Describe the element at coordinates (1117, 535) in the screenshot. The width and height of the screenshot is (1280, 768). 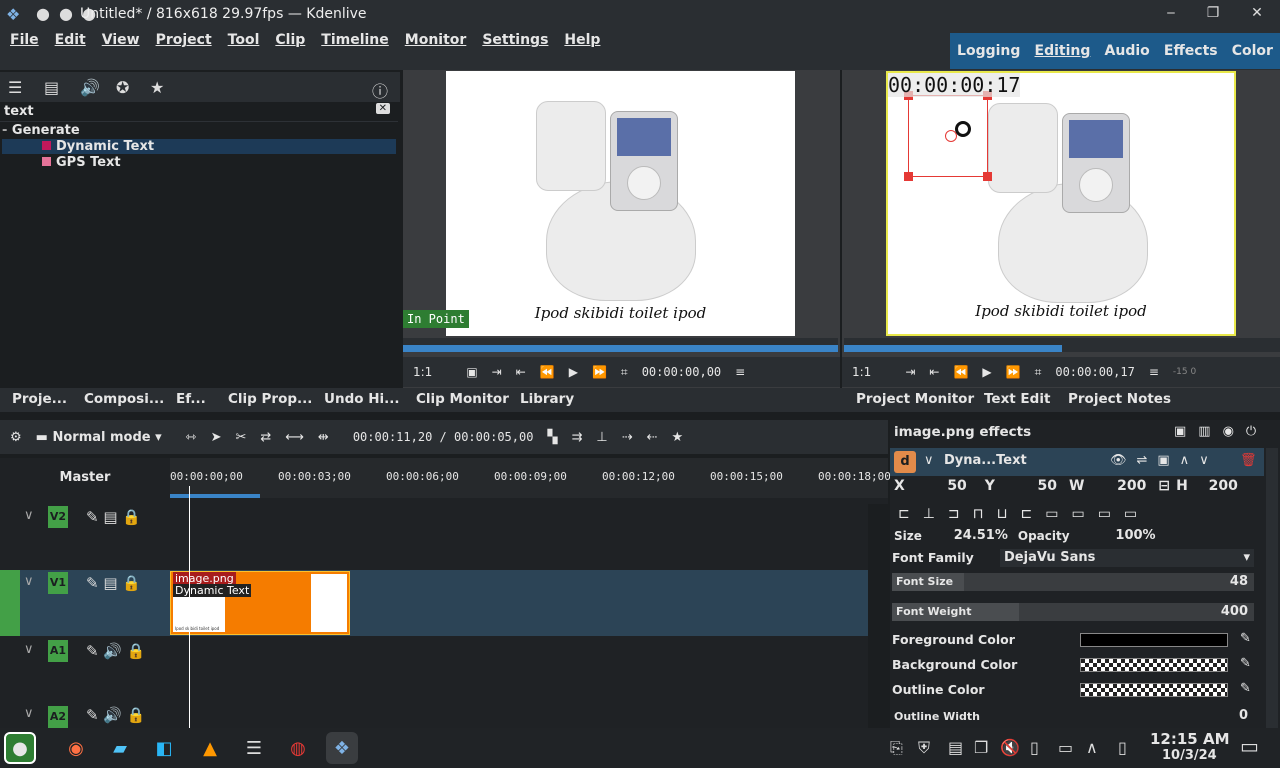
I see `opacity-field: 100%` at that location.